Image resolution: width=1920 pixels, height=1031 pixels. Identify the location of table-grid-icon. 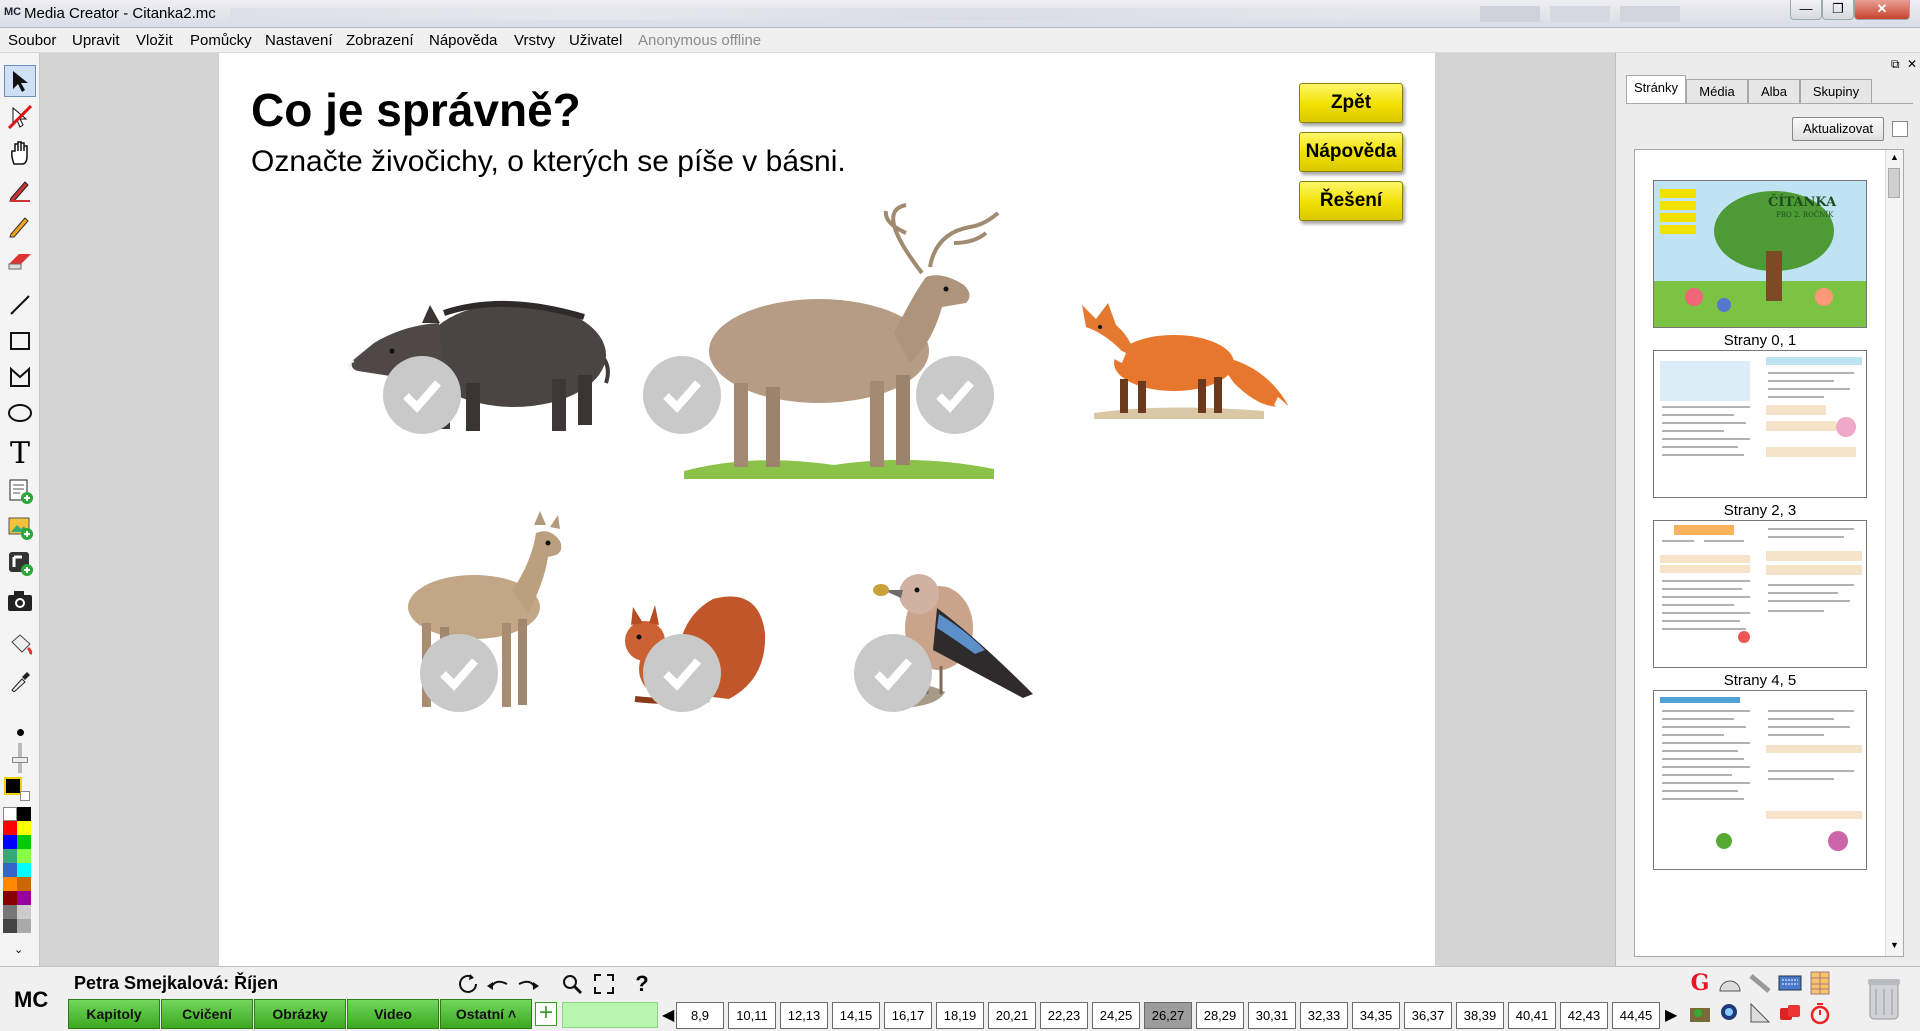
(1820, 983).